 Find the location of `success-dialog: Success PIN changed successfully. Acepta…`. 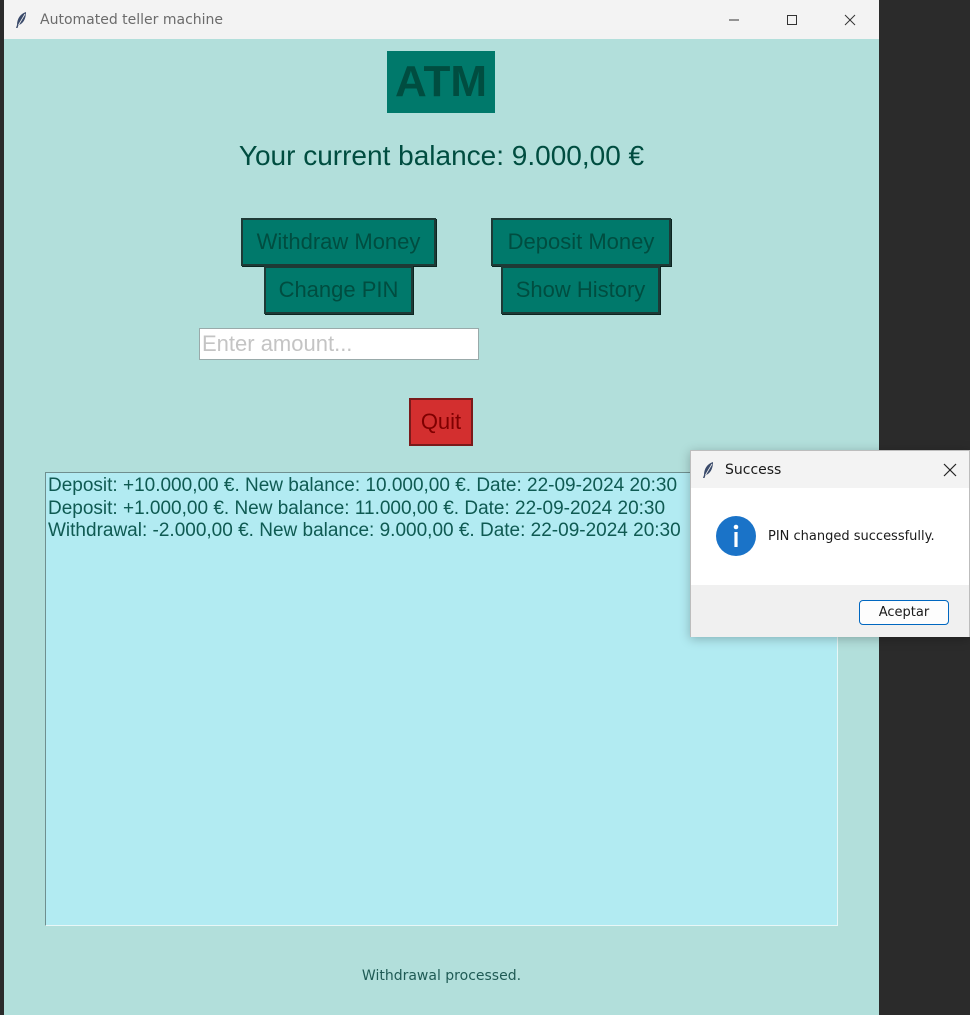

success-dialog: Success PIN changed successfully. Acepta… is located at coordinates (830, 543).